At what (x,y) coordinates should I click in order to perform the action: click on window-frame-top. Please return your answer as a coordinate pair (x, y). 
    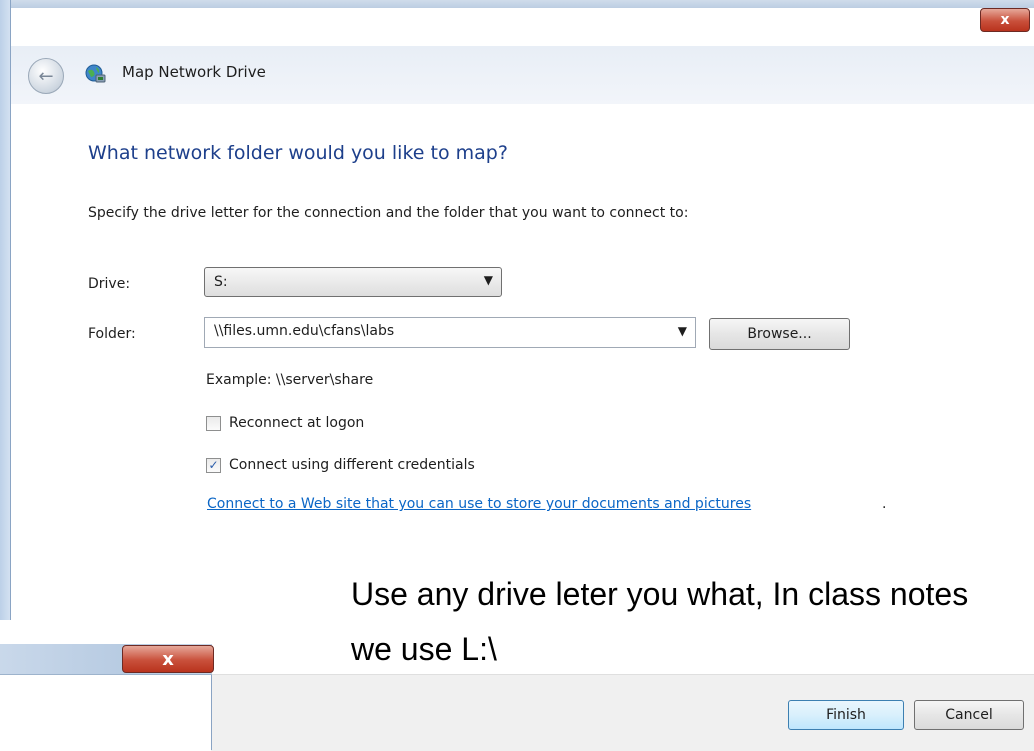
    Looking at the image, I should click on (517, 4).